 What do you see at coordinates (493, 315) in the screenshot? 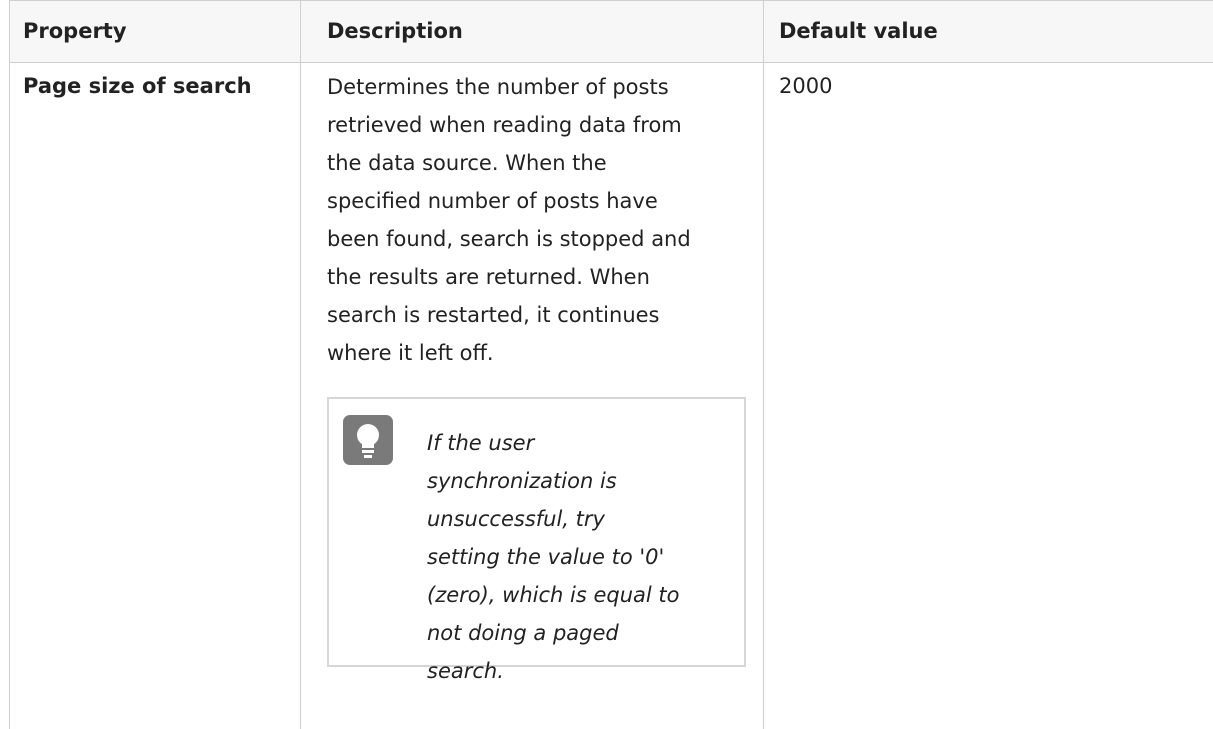
I see `description-line: search is restarted, it continues` at bounding box center [493, 315].